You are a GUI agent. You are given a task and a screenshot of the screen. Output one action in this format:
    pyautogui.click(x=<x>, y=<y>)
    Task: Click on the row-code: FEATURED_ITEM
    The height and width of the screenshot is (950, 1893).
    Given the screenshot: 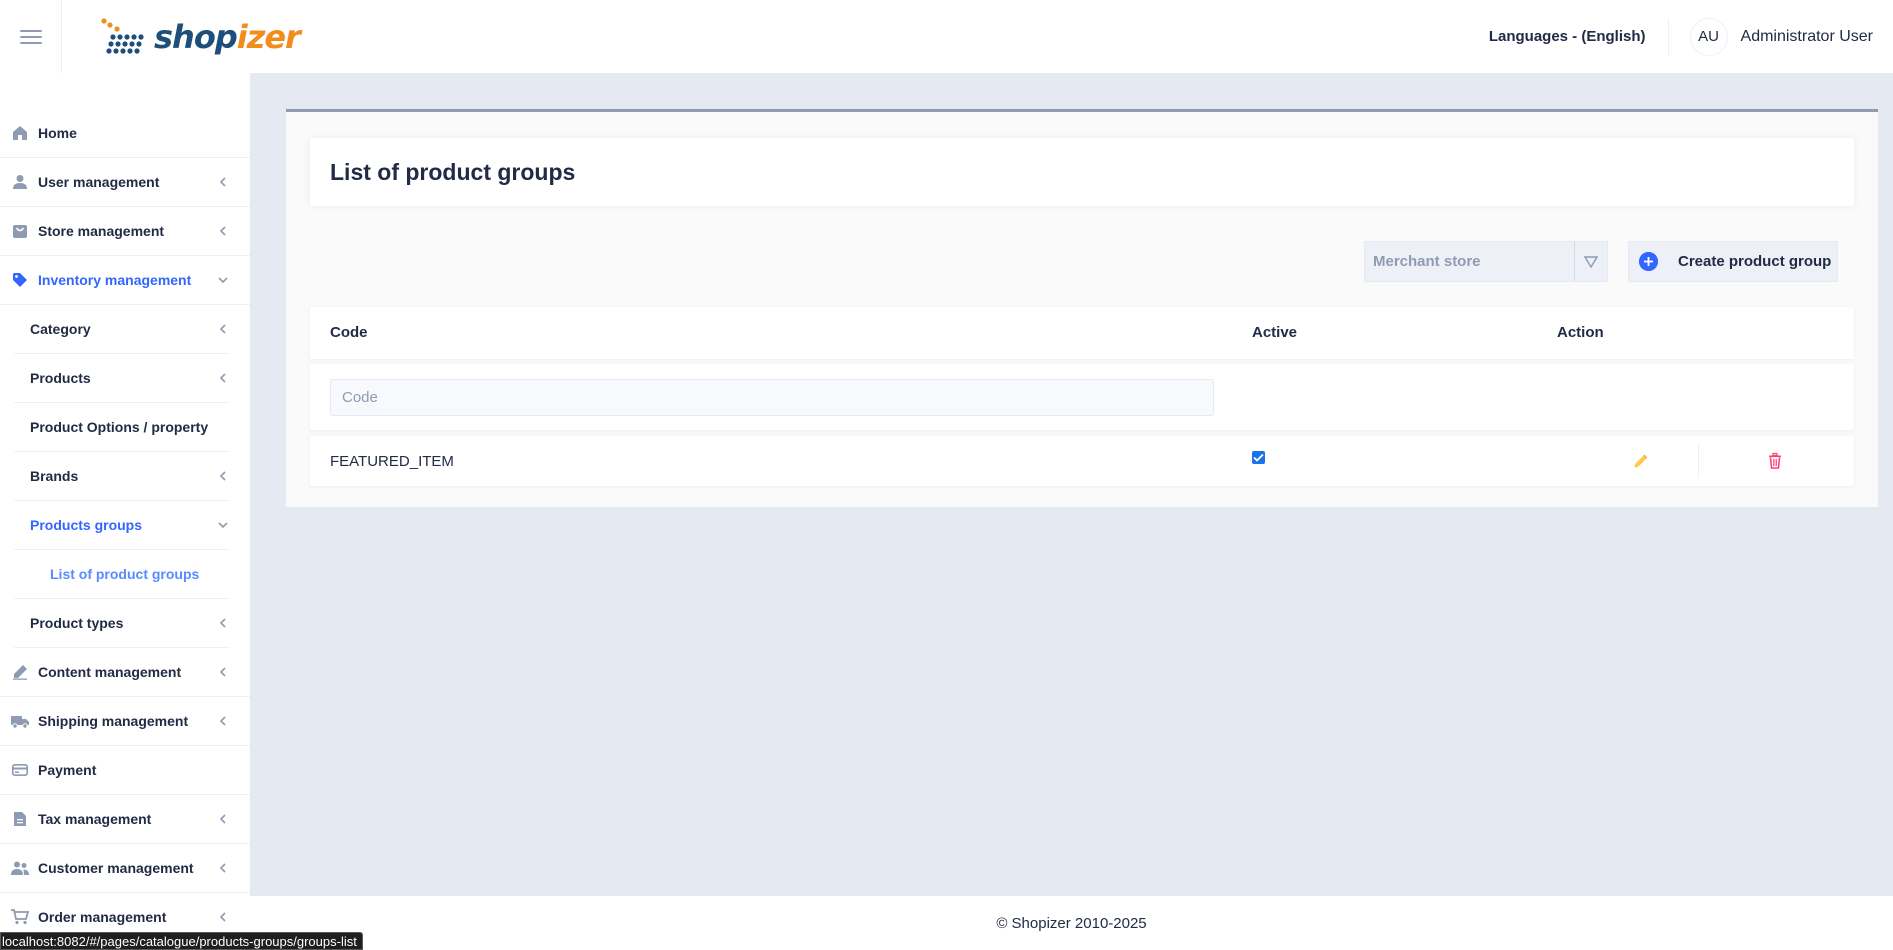 What is the action you would take?
    pyautogui.click(x=392, y=461)
    